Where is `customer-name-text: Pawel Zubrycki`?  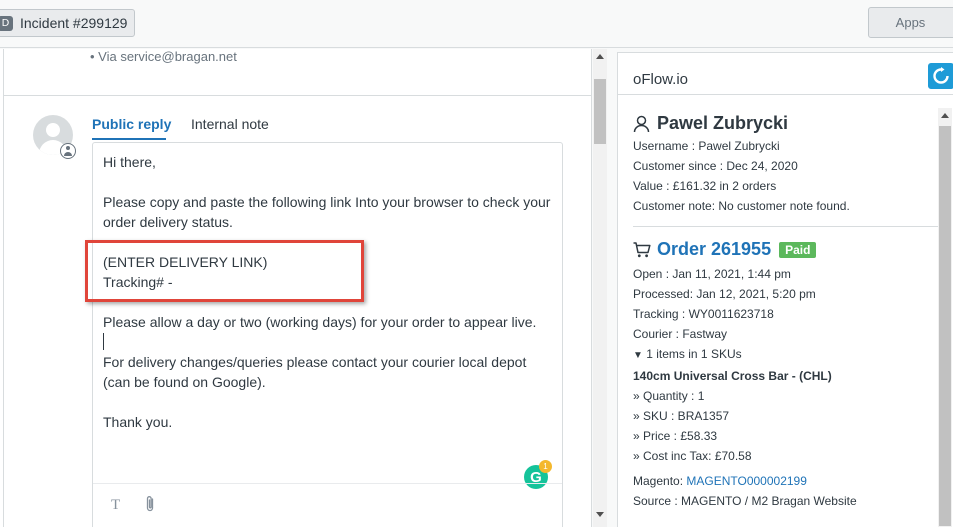 customer-name-text: Pawel Zubrycki is located at coordinates (723, 123).